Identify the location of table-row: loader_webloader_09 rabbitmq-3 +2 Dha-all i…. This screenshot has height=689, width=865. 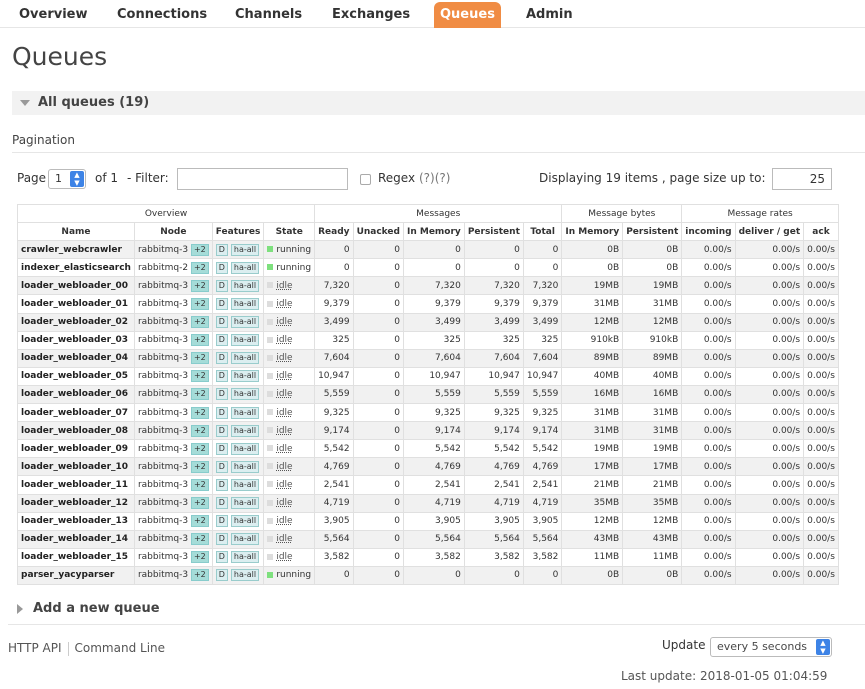
(428, 449).